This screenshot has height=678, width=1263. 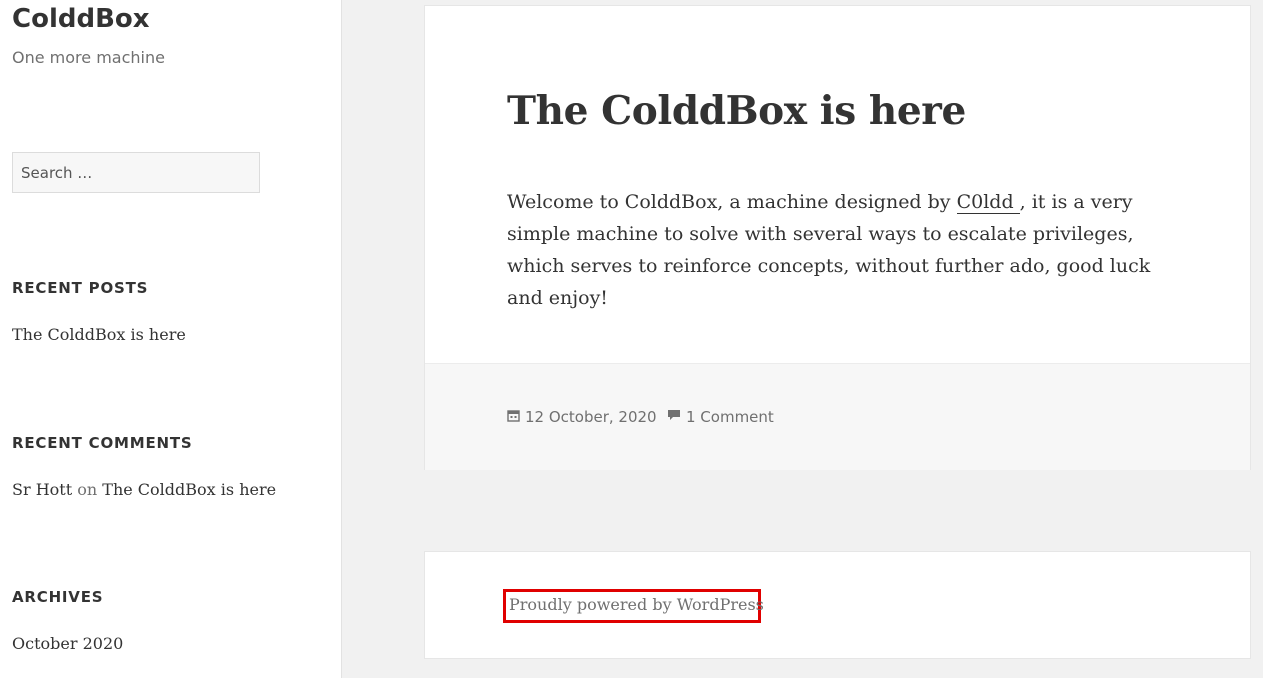 I want to click on calendar-icon, so click(x=513, y=417).